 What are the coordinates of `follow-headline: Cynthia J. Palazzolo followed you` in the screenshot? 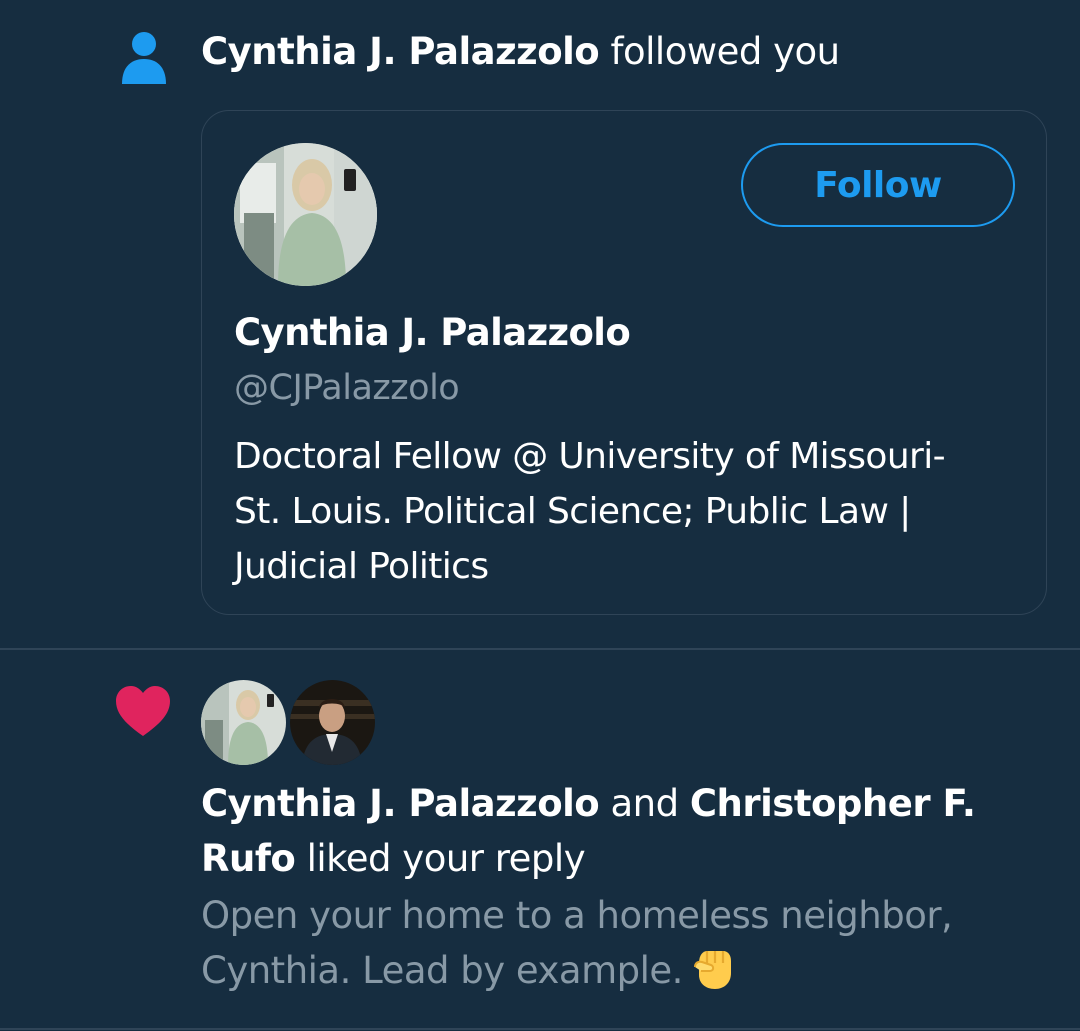 It's located at (520, 52).